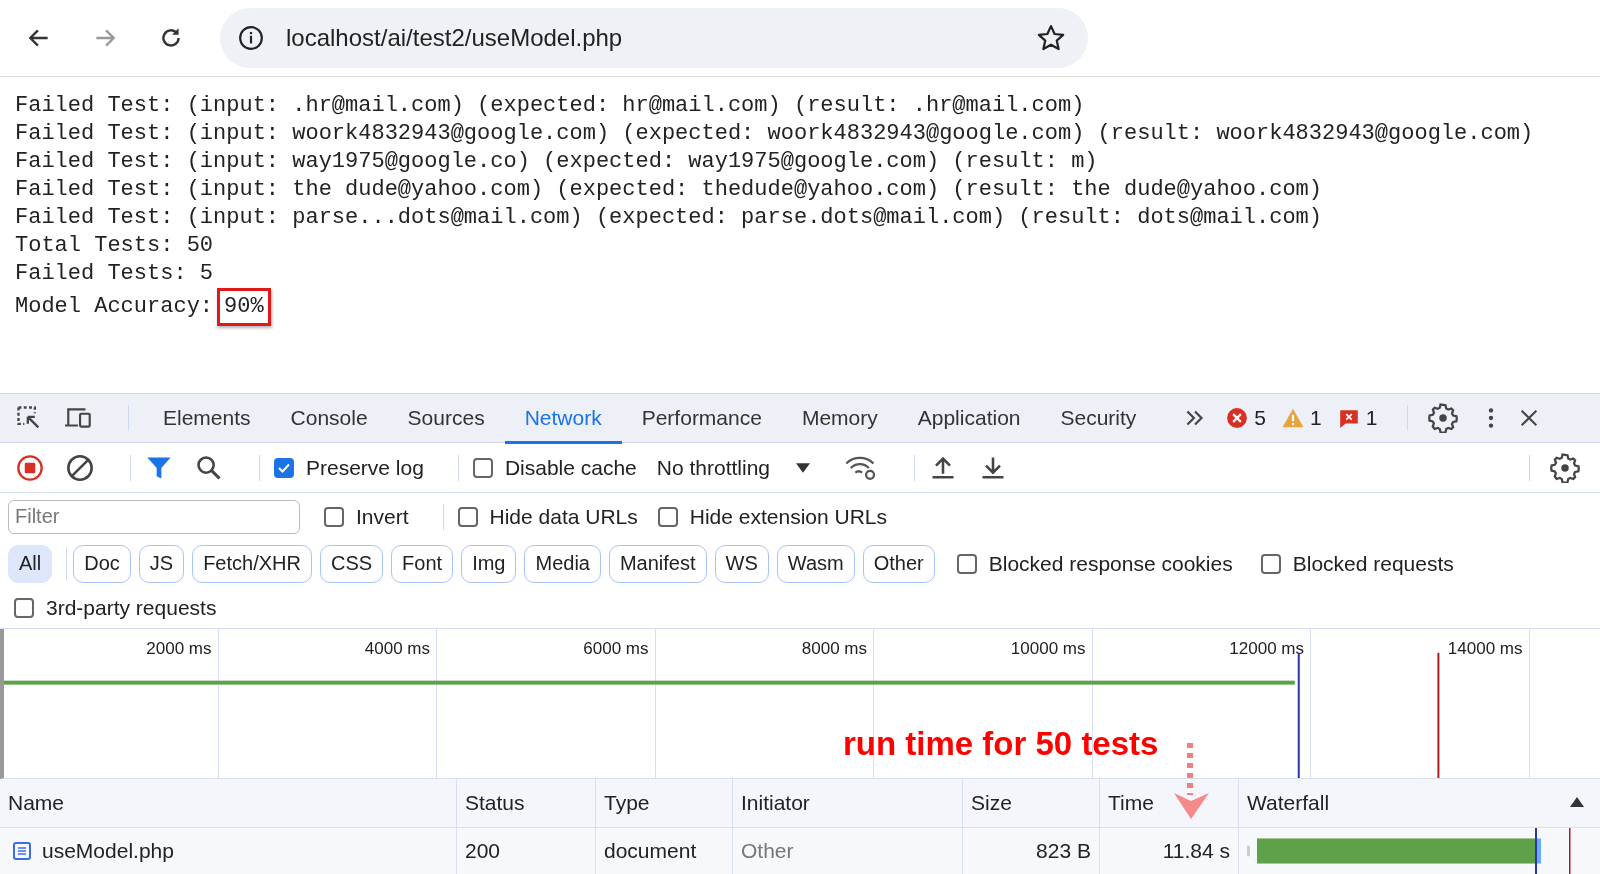 This screenshot has width=1600, height=874. What do you see at coordinates (80, 467) in the screenshot?
I see `clear-icon` at bounding box center [80, 467].